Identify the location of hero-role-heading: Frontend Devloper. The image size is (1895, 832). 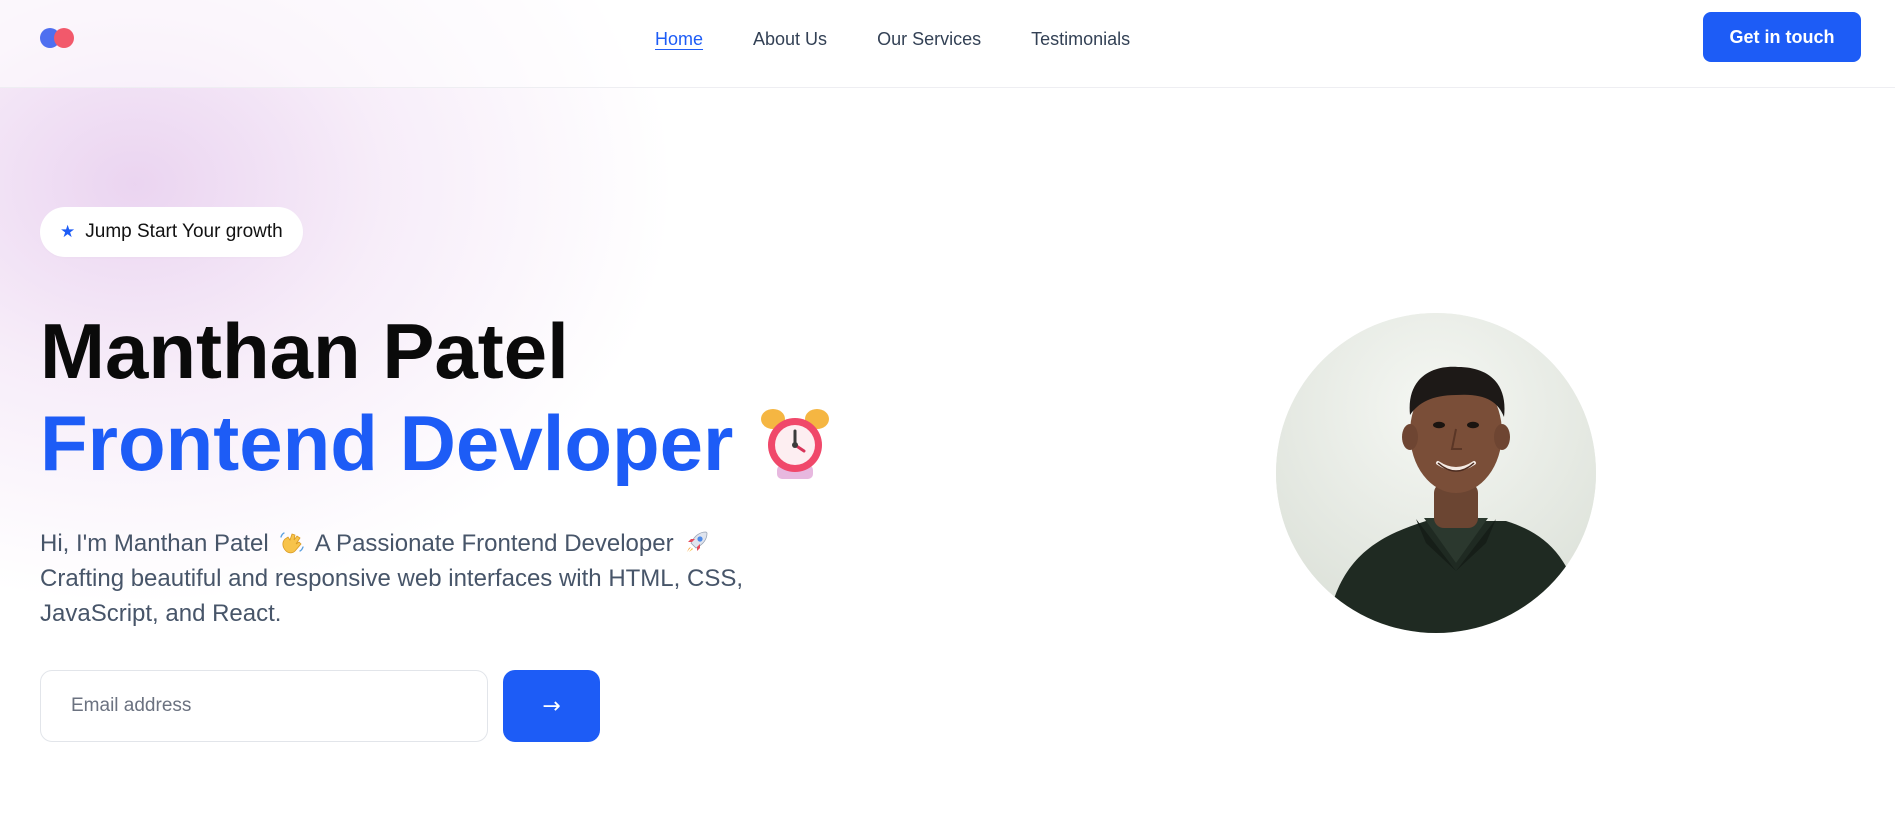
(435, 443).